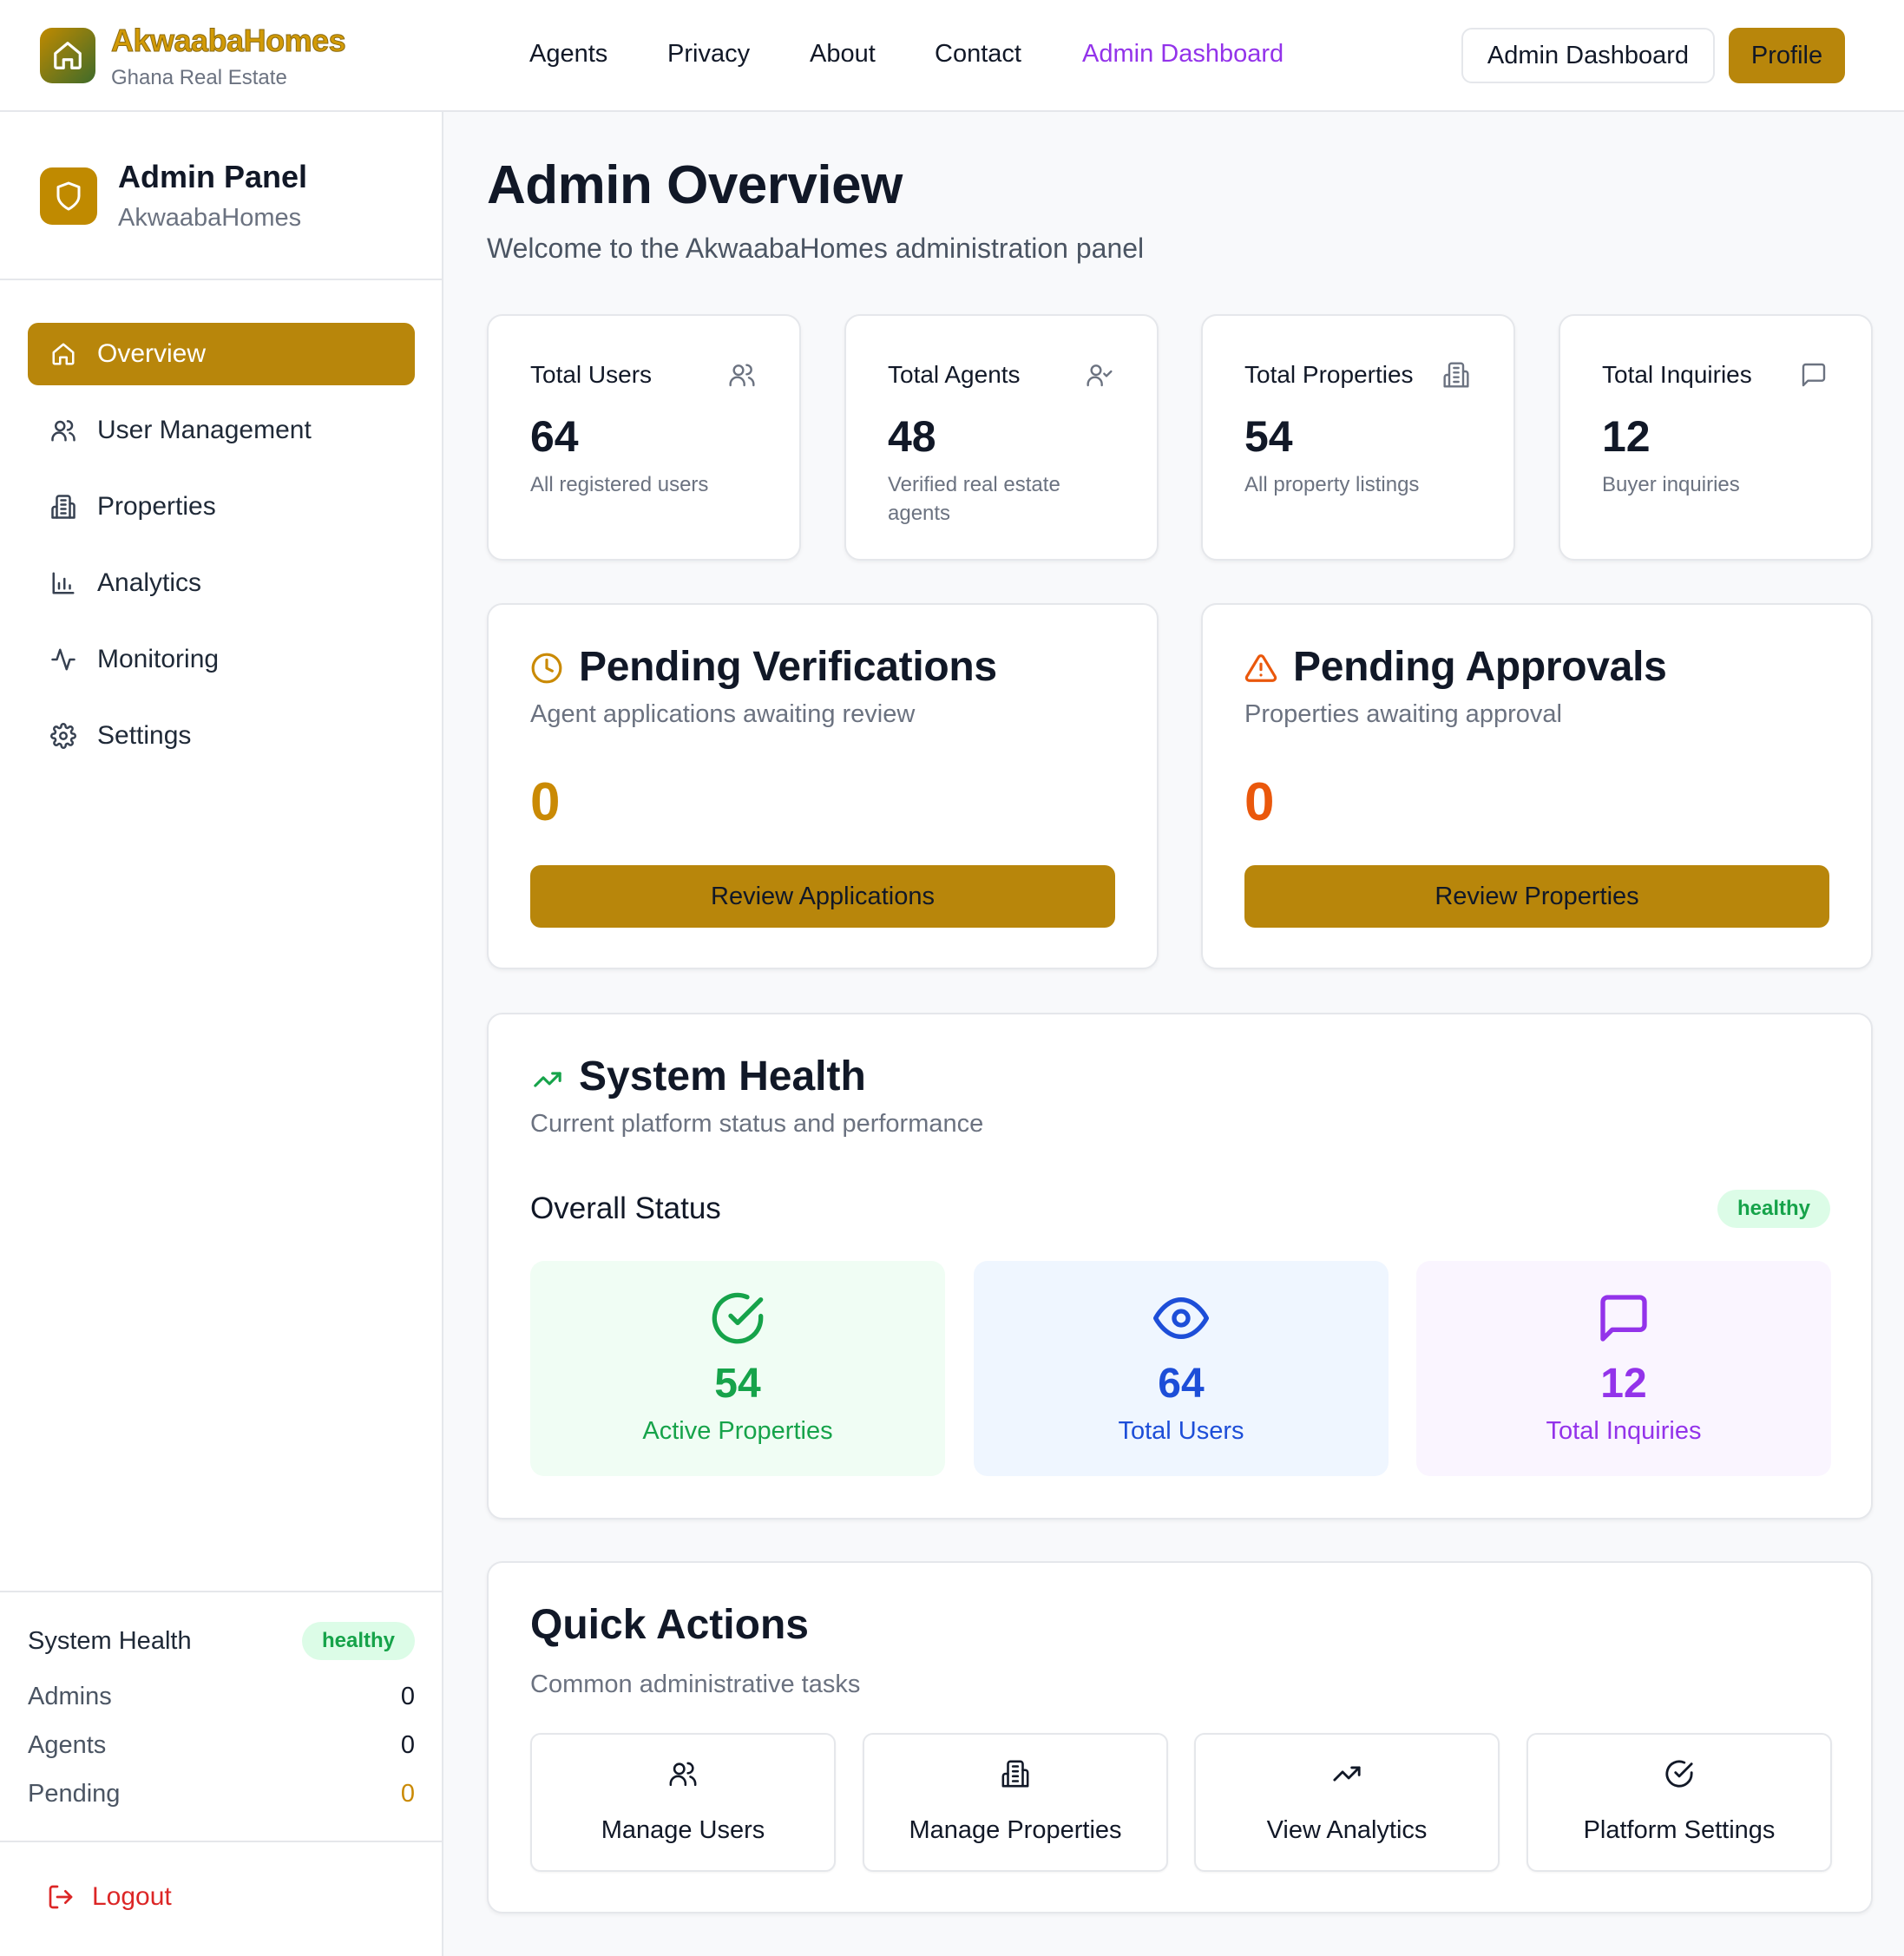  What do you see at coordinates (156, 507) in the screenshot?
I see `sidebar-item-label: Properties` at bounding box center [156, 507].